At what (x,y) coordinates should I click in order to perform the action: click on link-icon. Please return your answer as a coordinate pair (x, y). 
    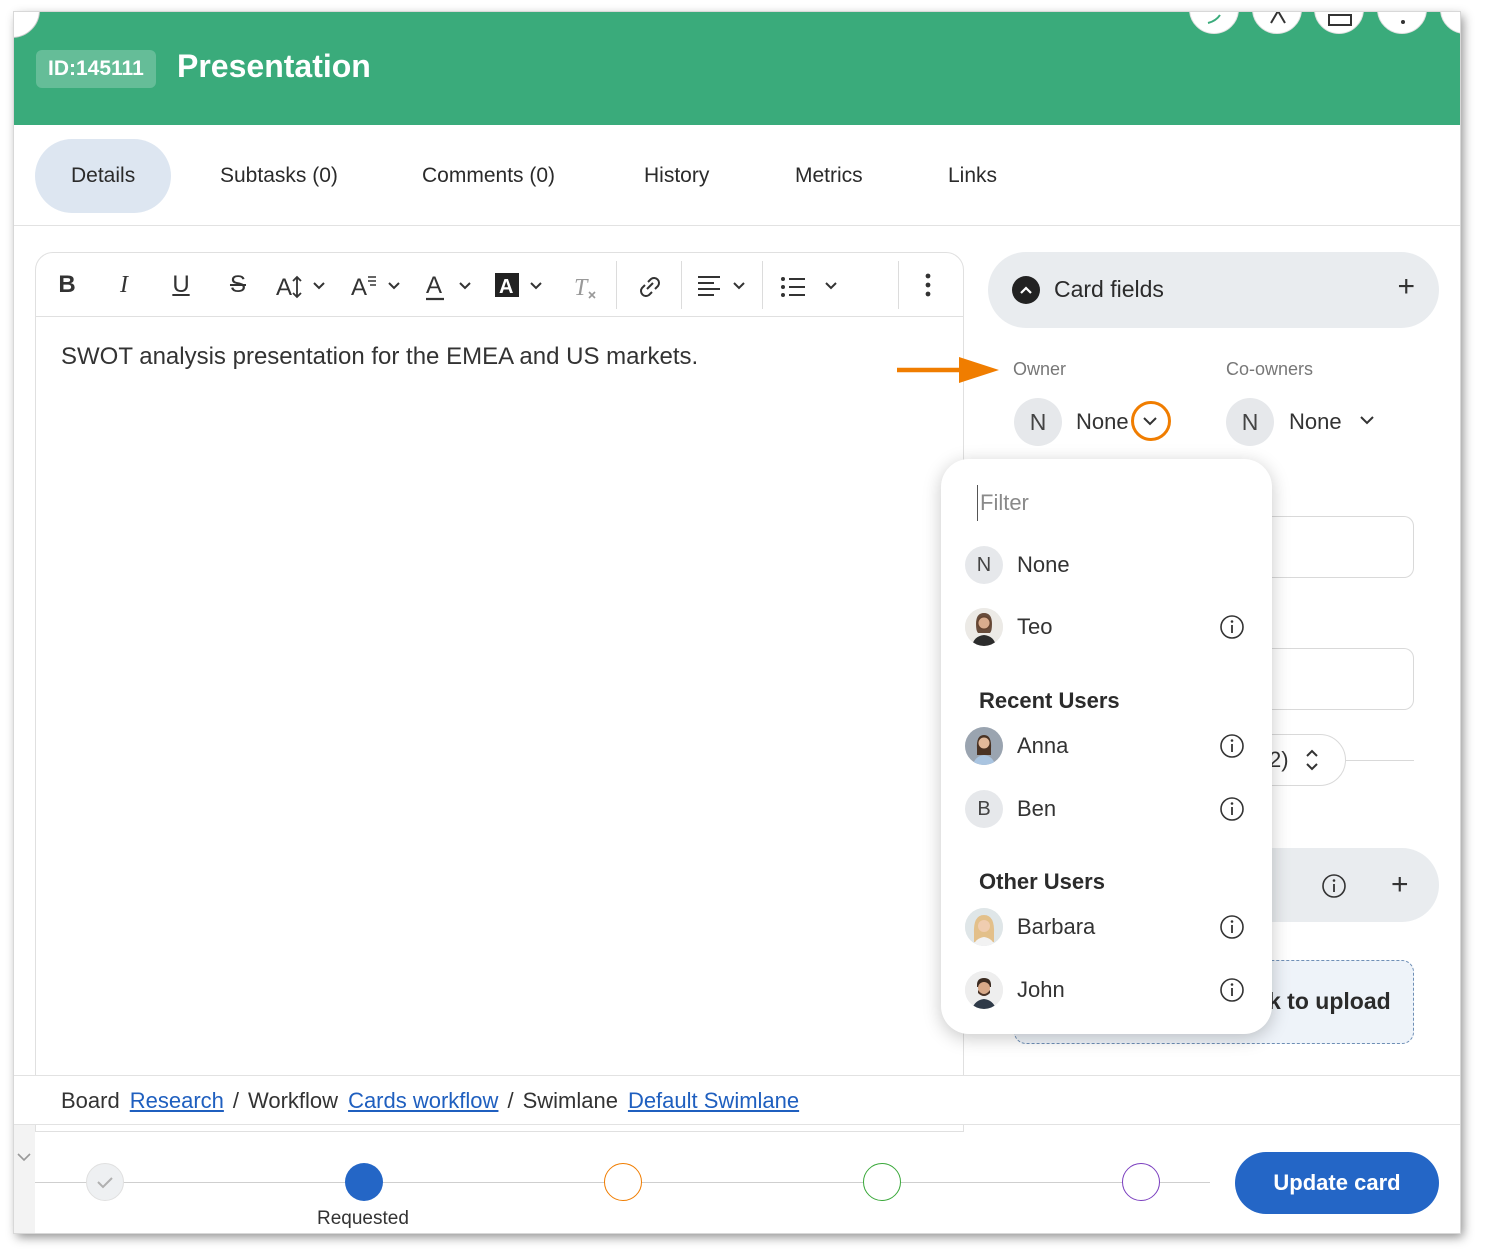
    Looking at the image, I should click on (650, 285).